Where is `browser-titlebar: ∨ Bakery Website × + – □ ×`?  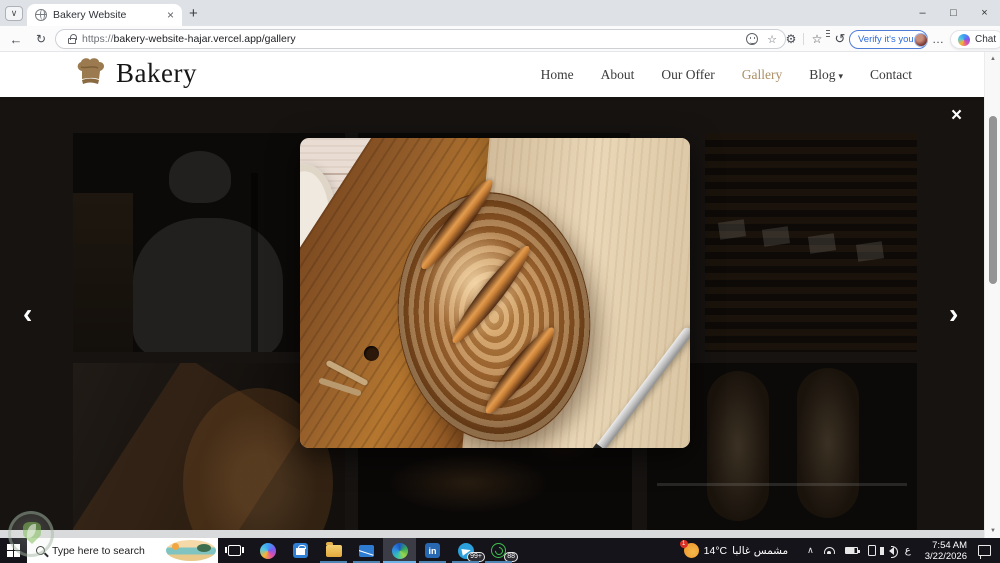
browser-titlebar: ∨ Bakery Website × + – □ × is located at coordinates (500, 13).